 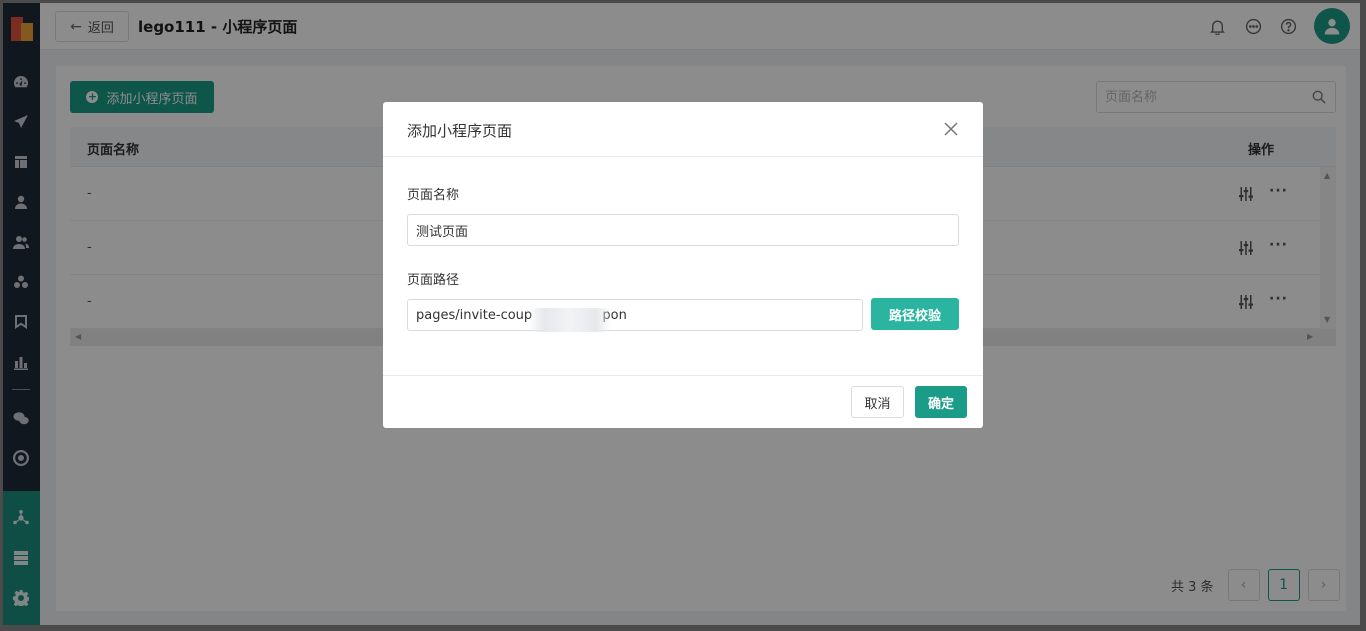 What do you see at coordinates (683, 401) in the screenshot?
I see `dialog-footer: 取消 确定` at bounding box center [683, 401].